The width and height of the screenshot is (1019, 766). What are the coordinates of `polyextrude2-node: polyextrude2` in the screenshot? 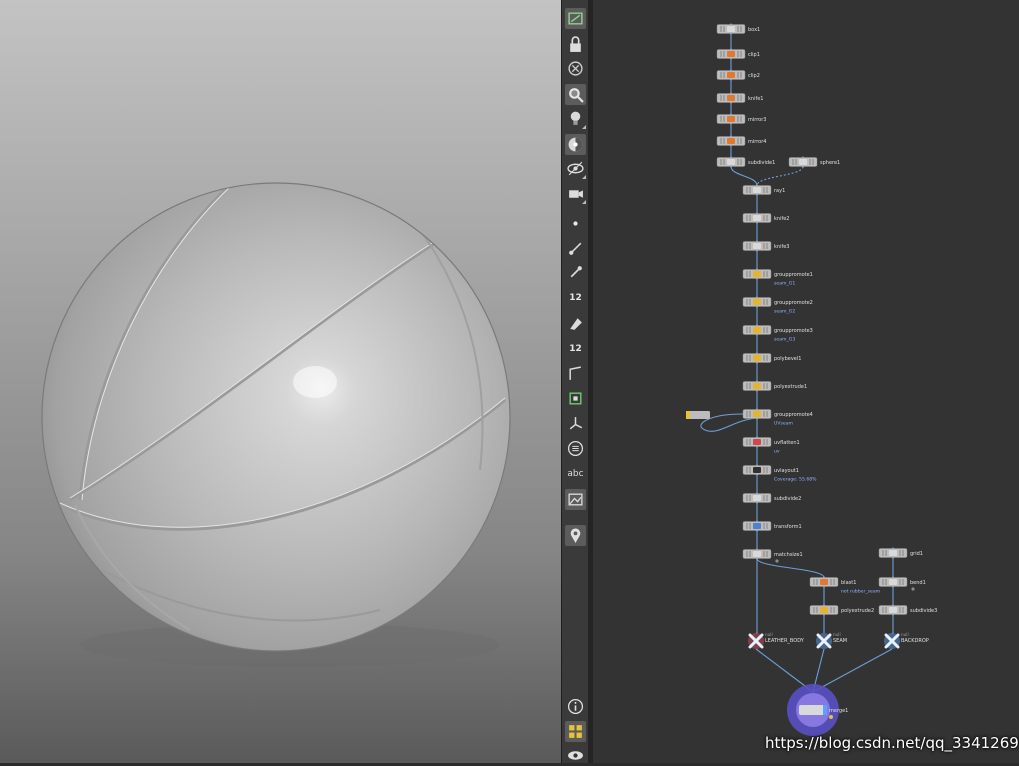 It's located at (841, 610).